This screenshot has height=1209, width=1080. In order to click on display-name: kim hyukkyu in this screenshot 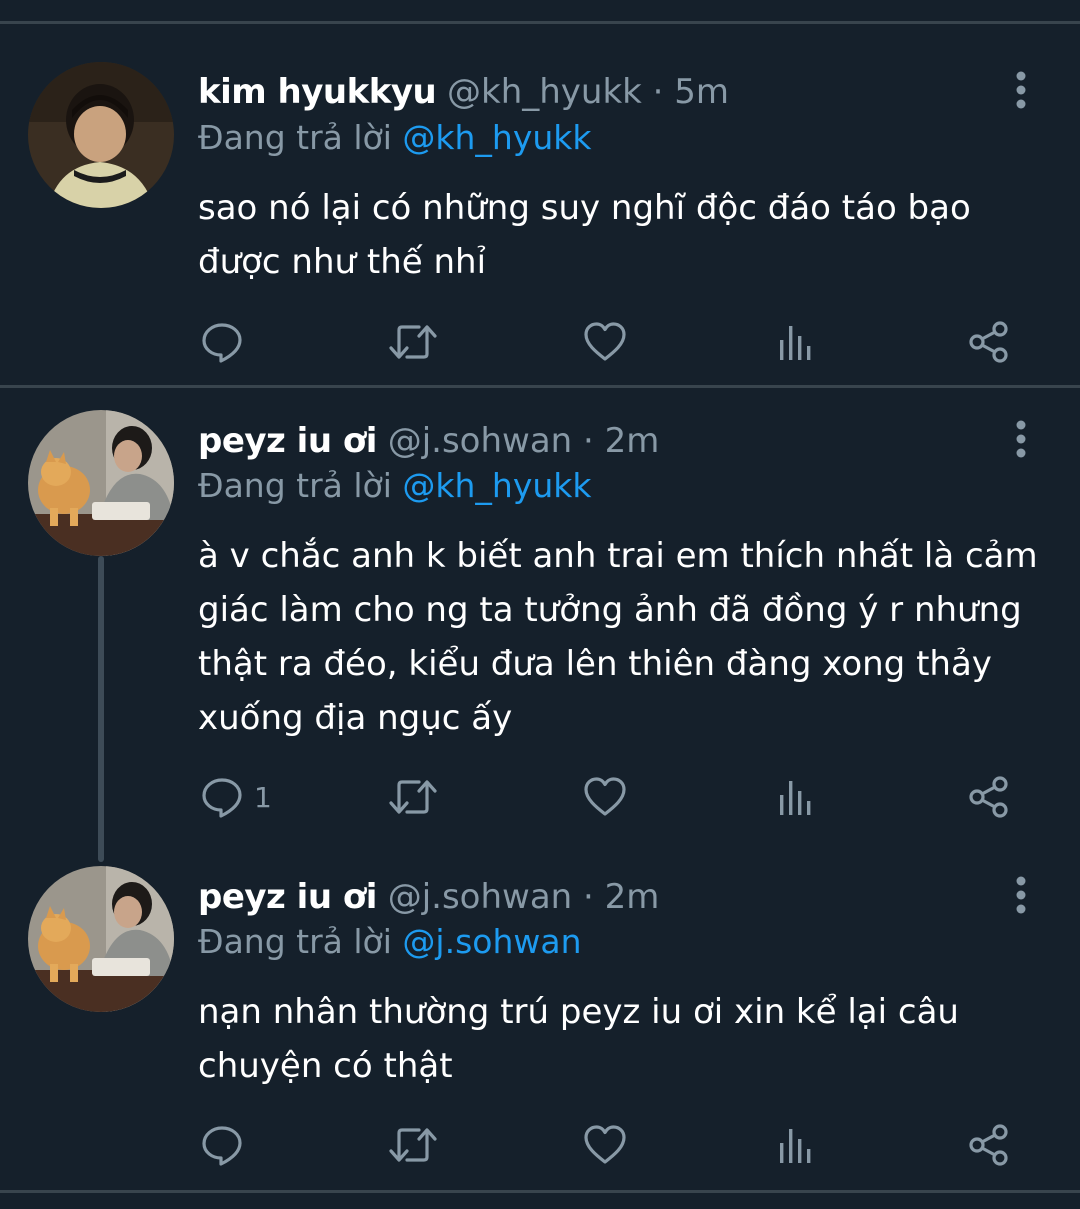, I will do `click(317, 92)`.